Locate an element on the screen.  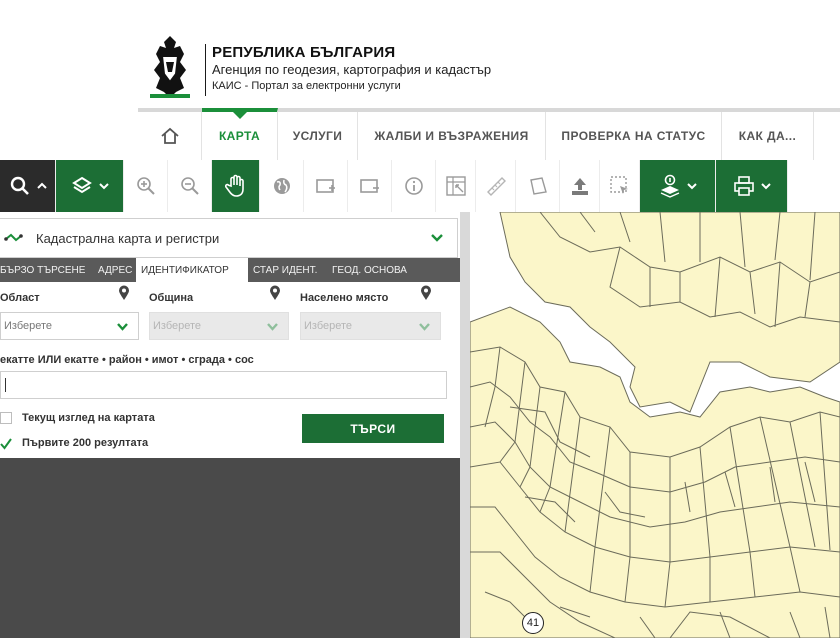
pan-tool-button is located at coordinates (236, 186).